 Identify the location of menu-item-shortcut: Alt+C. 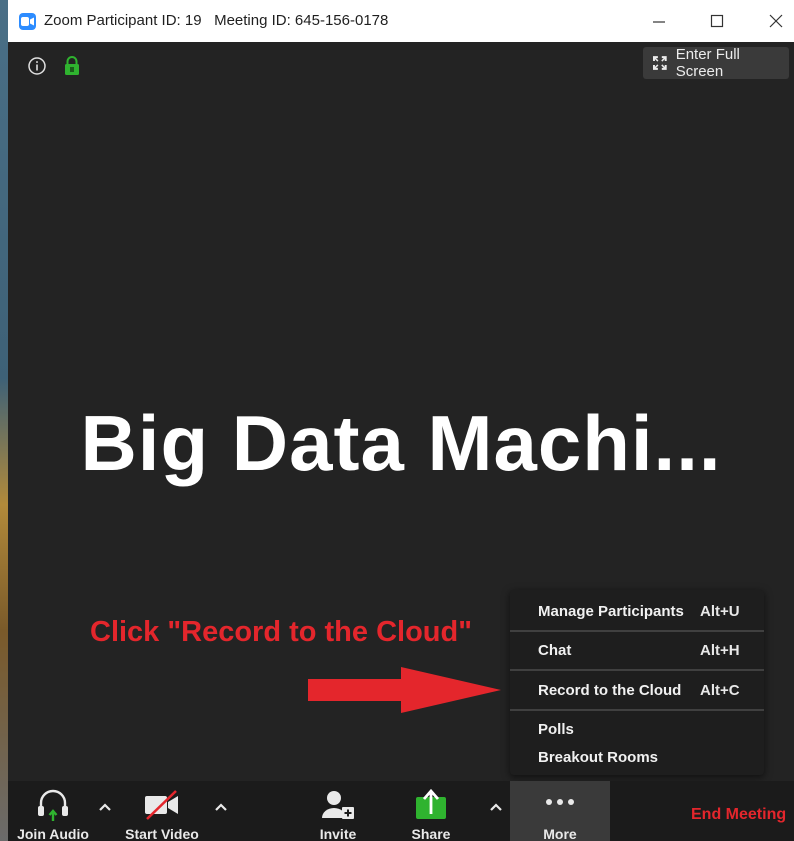
(720, 690).